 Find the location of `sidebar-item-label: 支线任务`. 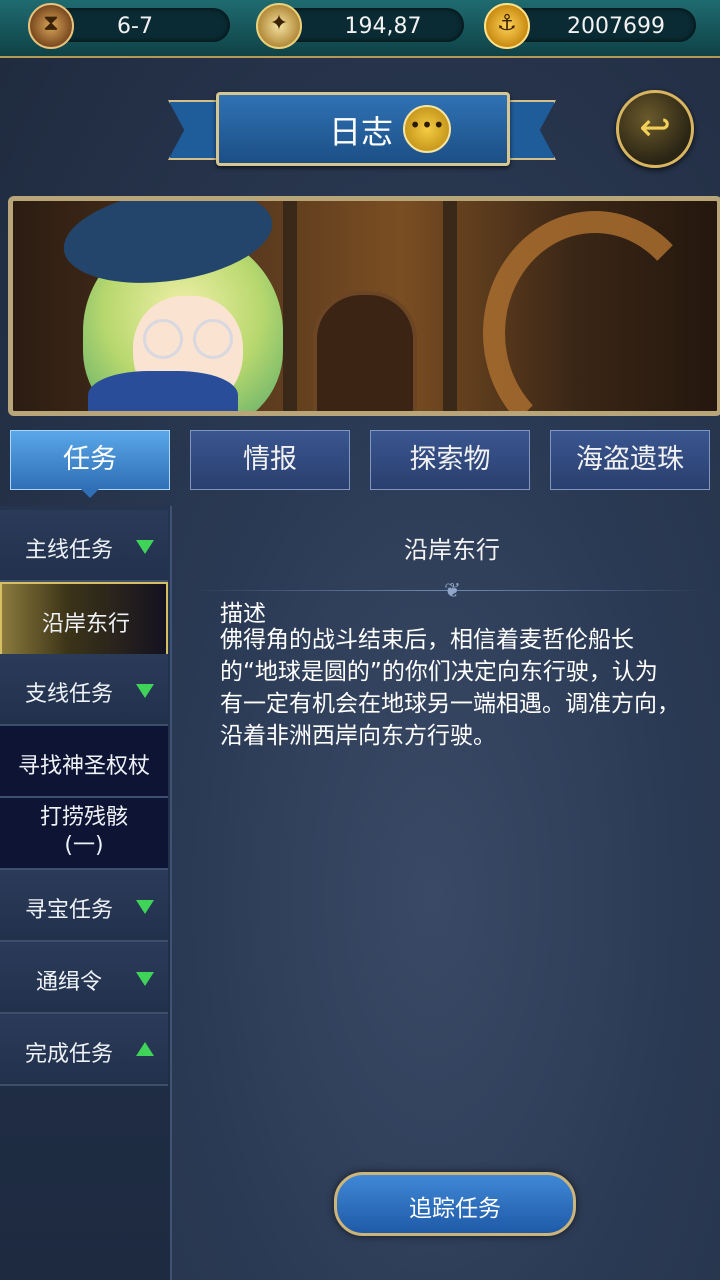

sidebar-item-label: 支线任务 is located at coordinates (68, 694).